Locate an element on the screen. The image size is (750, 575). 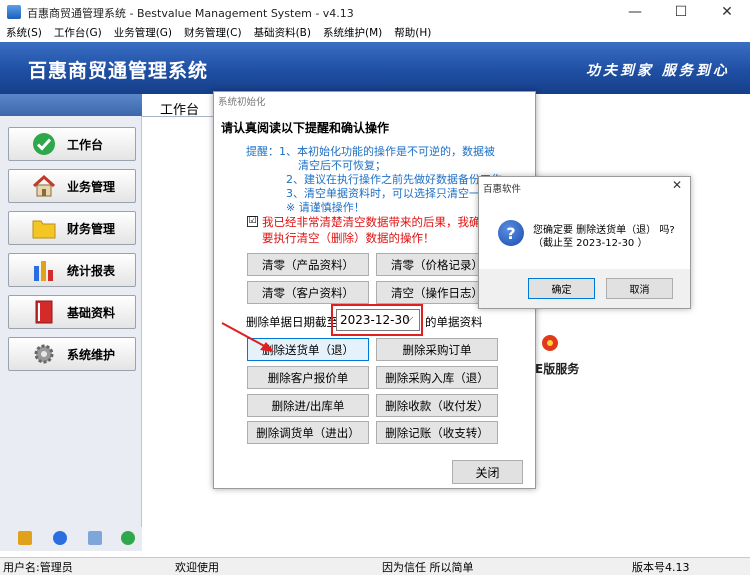
pencil-icon is located at coordinates (25, 538).